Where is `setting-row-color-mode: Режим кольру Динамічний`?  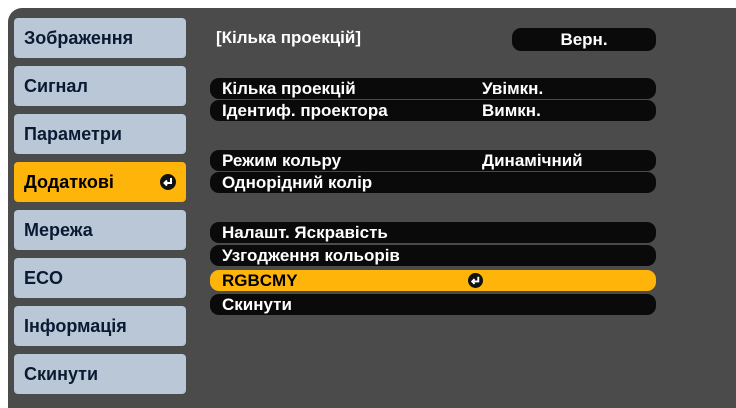
setting-row-color-mode: Режим кольру Динамічний is located at coordinates (433, 160).